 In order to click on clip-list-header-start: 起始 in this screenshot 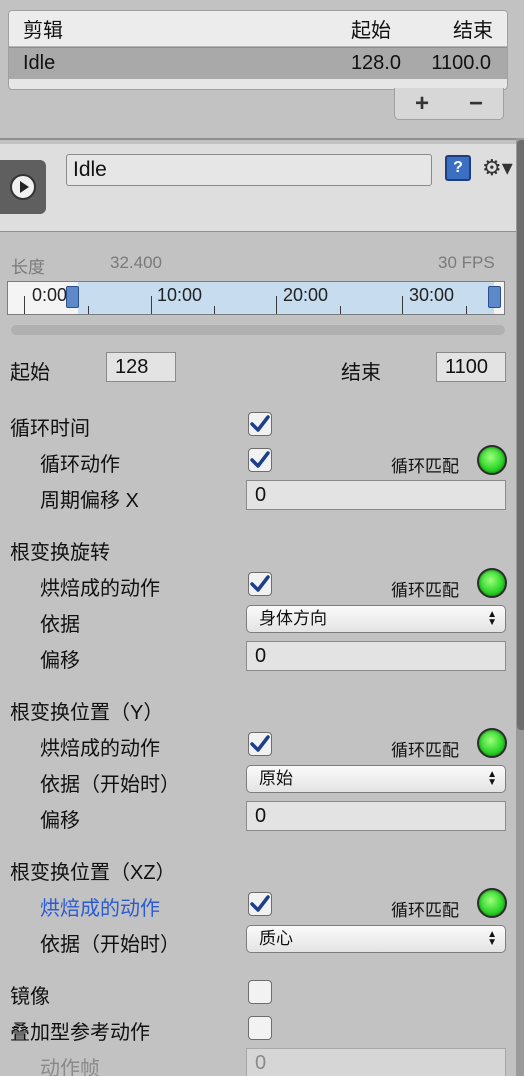, I will do `click(371, 31)`.